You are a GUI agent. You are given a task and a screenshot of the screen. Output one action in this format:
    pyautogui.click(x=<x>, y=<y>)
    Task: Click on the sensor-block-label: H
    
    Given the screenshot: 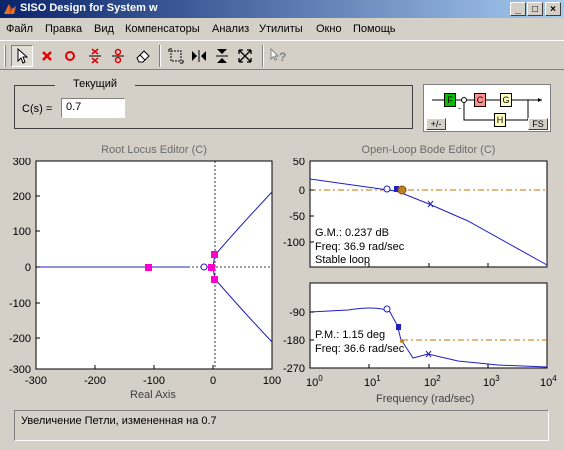 What is the action you would take?
    pyautogui.click(x=500, y=120)
    